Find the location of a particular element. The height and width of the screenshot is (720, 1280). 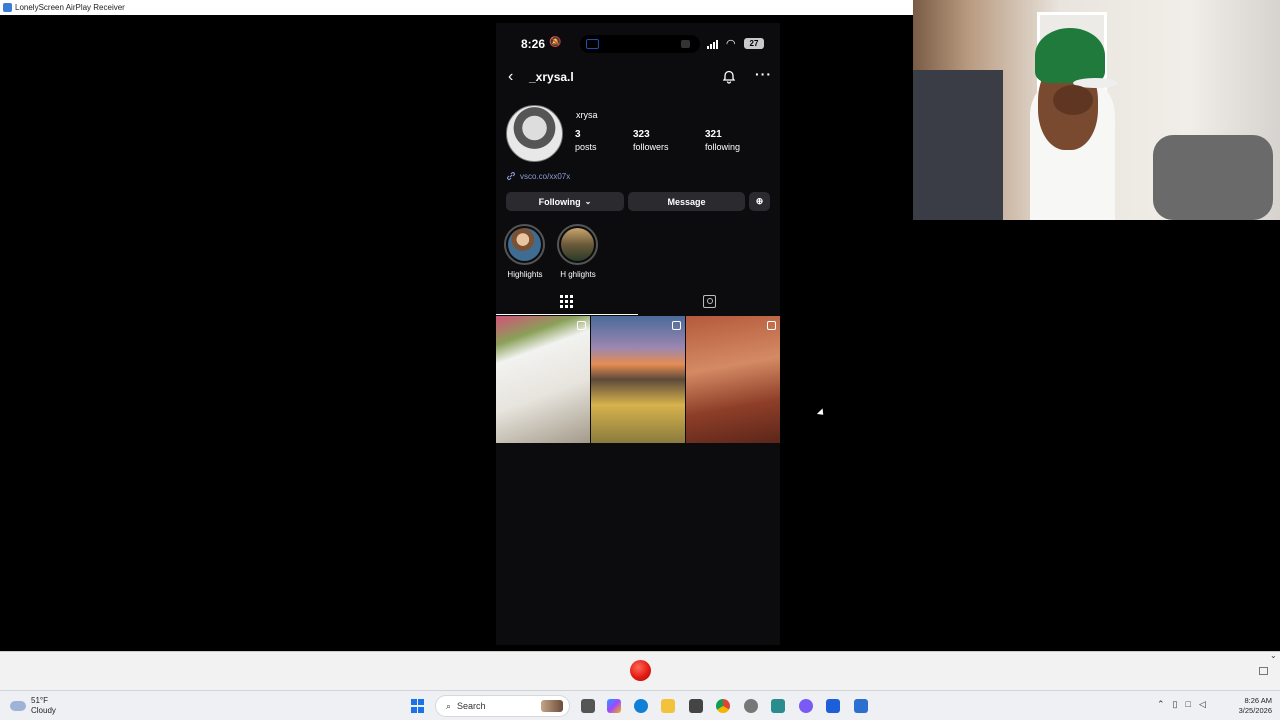

posts-stat: 3 posts is located at coordinates (586, 141).